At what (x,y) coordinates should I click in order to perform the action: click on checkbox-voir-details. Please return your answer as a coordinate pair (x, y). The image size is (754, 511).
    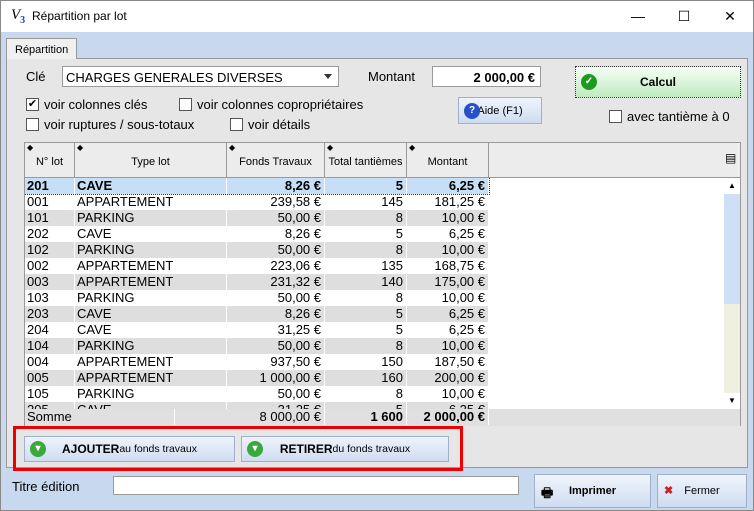
    Looking at the image, I should click on (236, 124).